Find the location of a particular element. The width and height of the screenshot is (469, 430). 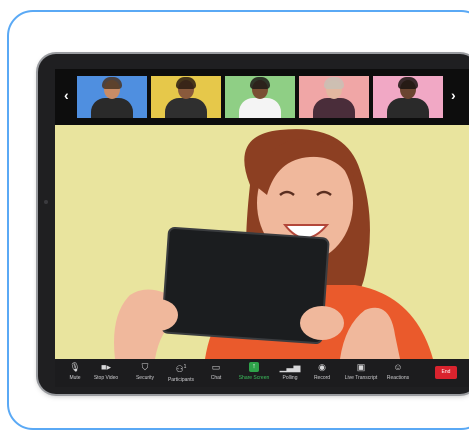

cc-icon: ▣ is located at coordinates (361, 367).